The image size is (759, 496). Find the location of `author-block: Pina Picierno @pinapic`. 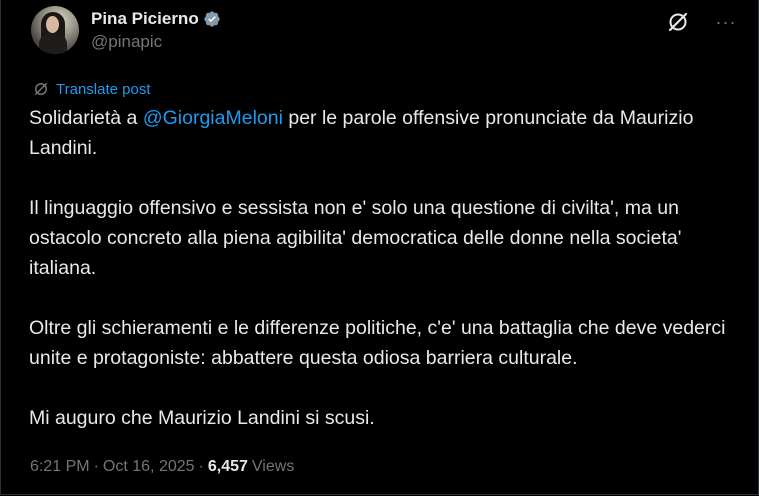

author-block: Pina Picierno @pinapic is located at coordinates (156, 30).